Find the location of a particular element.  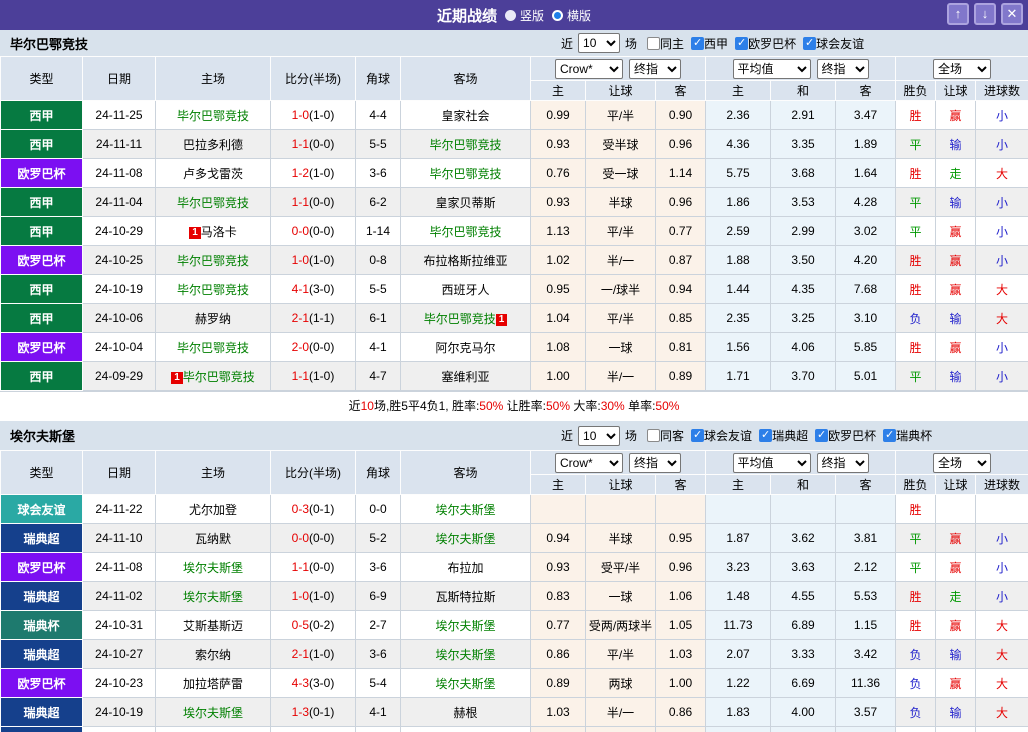

score-cell: 1-1(0-0) is located at coordinates (313, 202).